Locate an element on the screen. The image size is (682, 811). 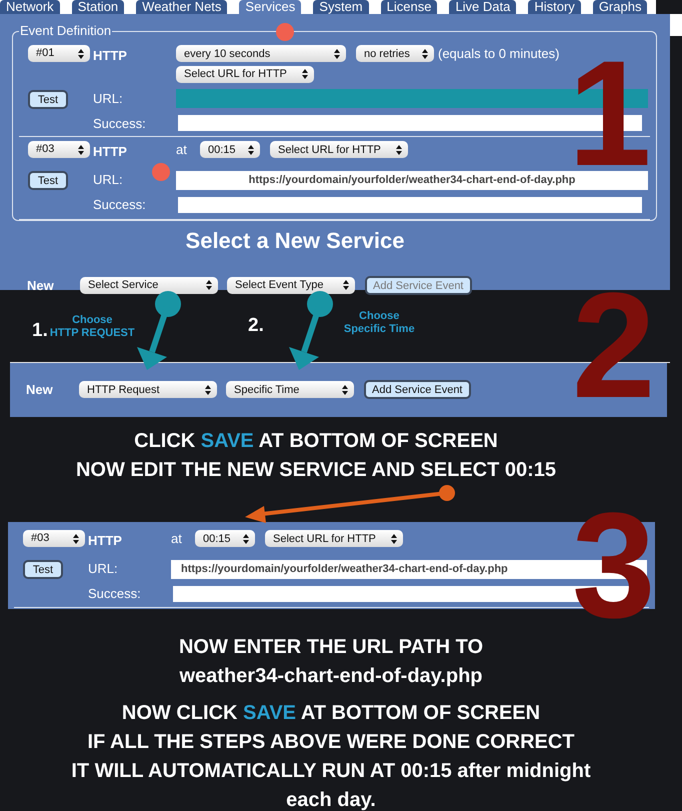
button: Add Service Event is located at coordinates (417, 390).